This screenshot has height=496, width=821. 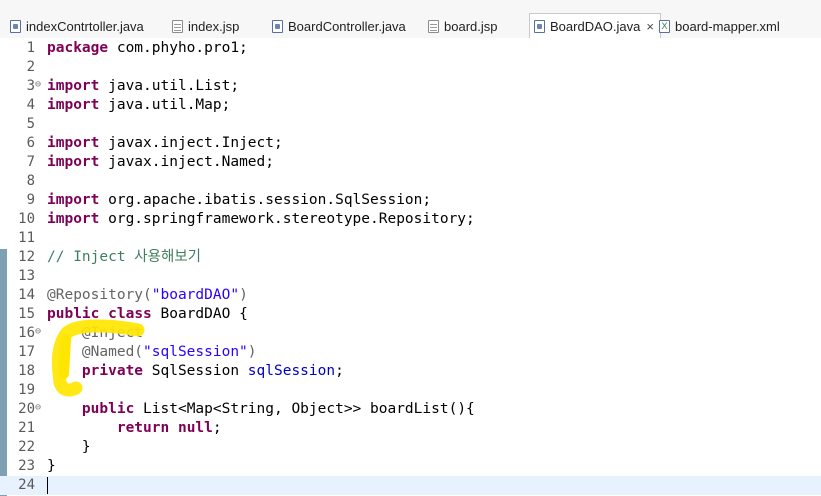 What do you see at coordinates (108, 409) in the screenshot?
I see `code-token: public` at bounding box center [108, 409].